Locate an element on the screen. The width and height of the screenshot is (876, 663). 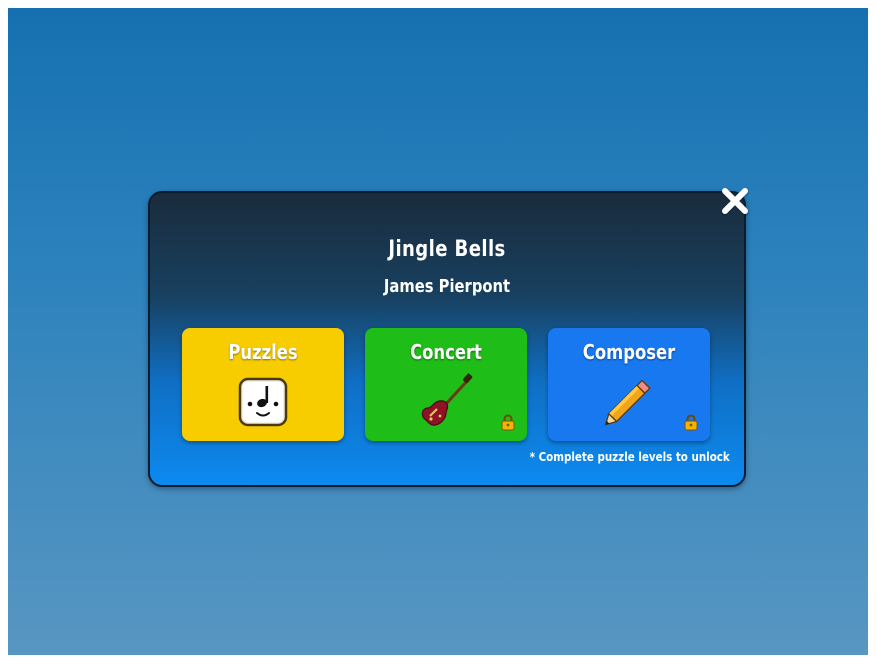
composer-label: Composer is located at coordinates (629, 352).